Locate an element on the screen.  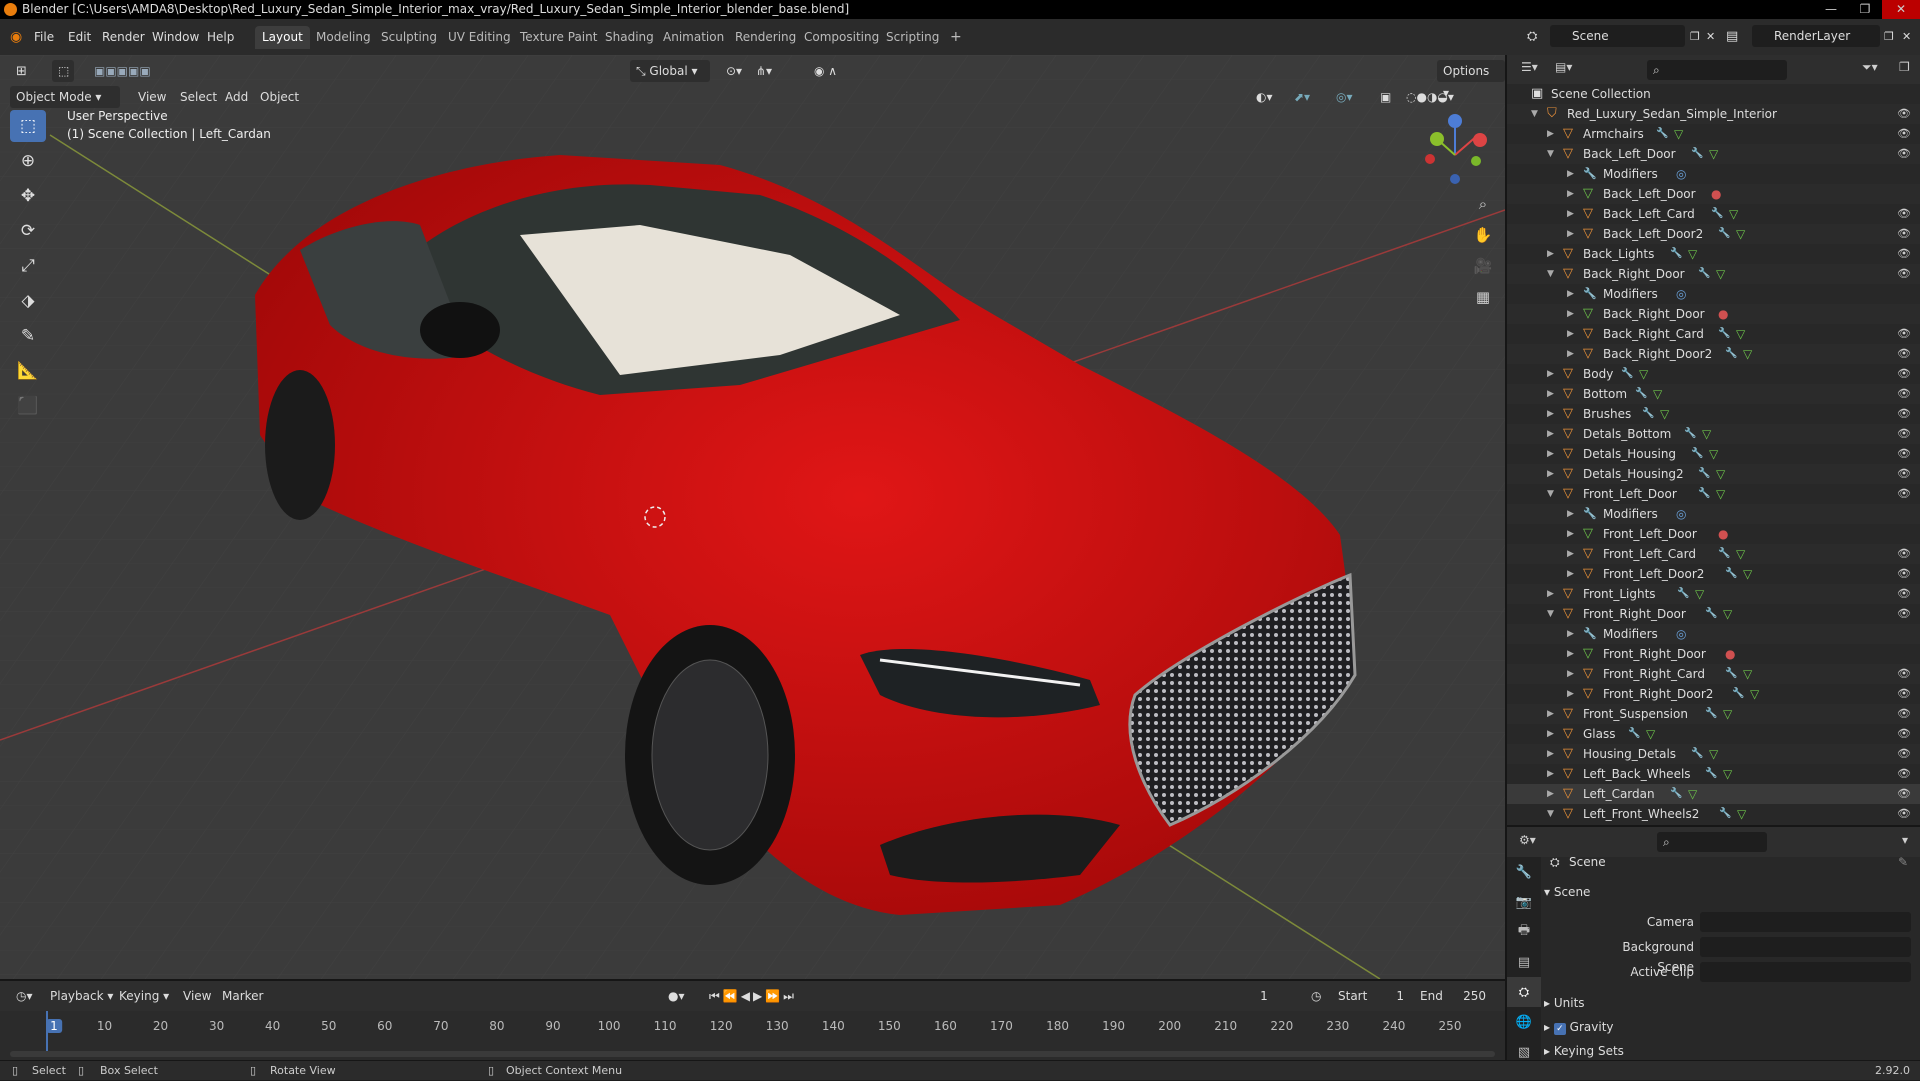
outliner-row: ▶ ▽ Front_Left_Door ● is located at coordinates (1713, 534).